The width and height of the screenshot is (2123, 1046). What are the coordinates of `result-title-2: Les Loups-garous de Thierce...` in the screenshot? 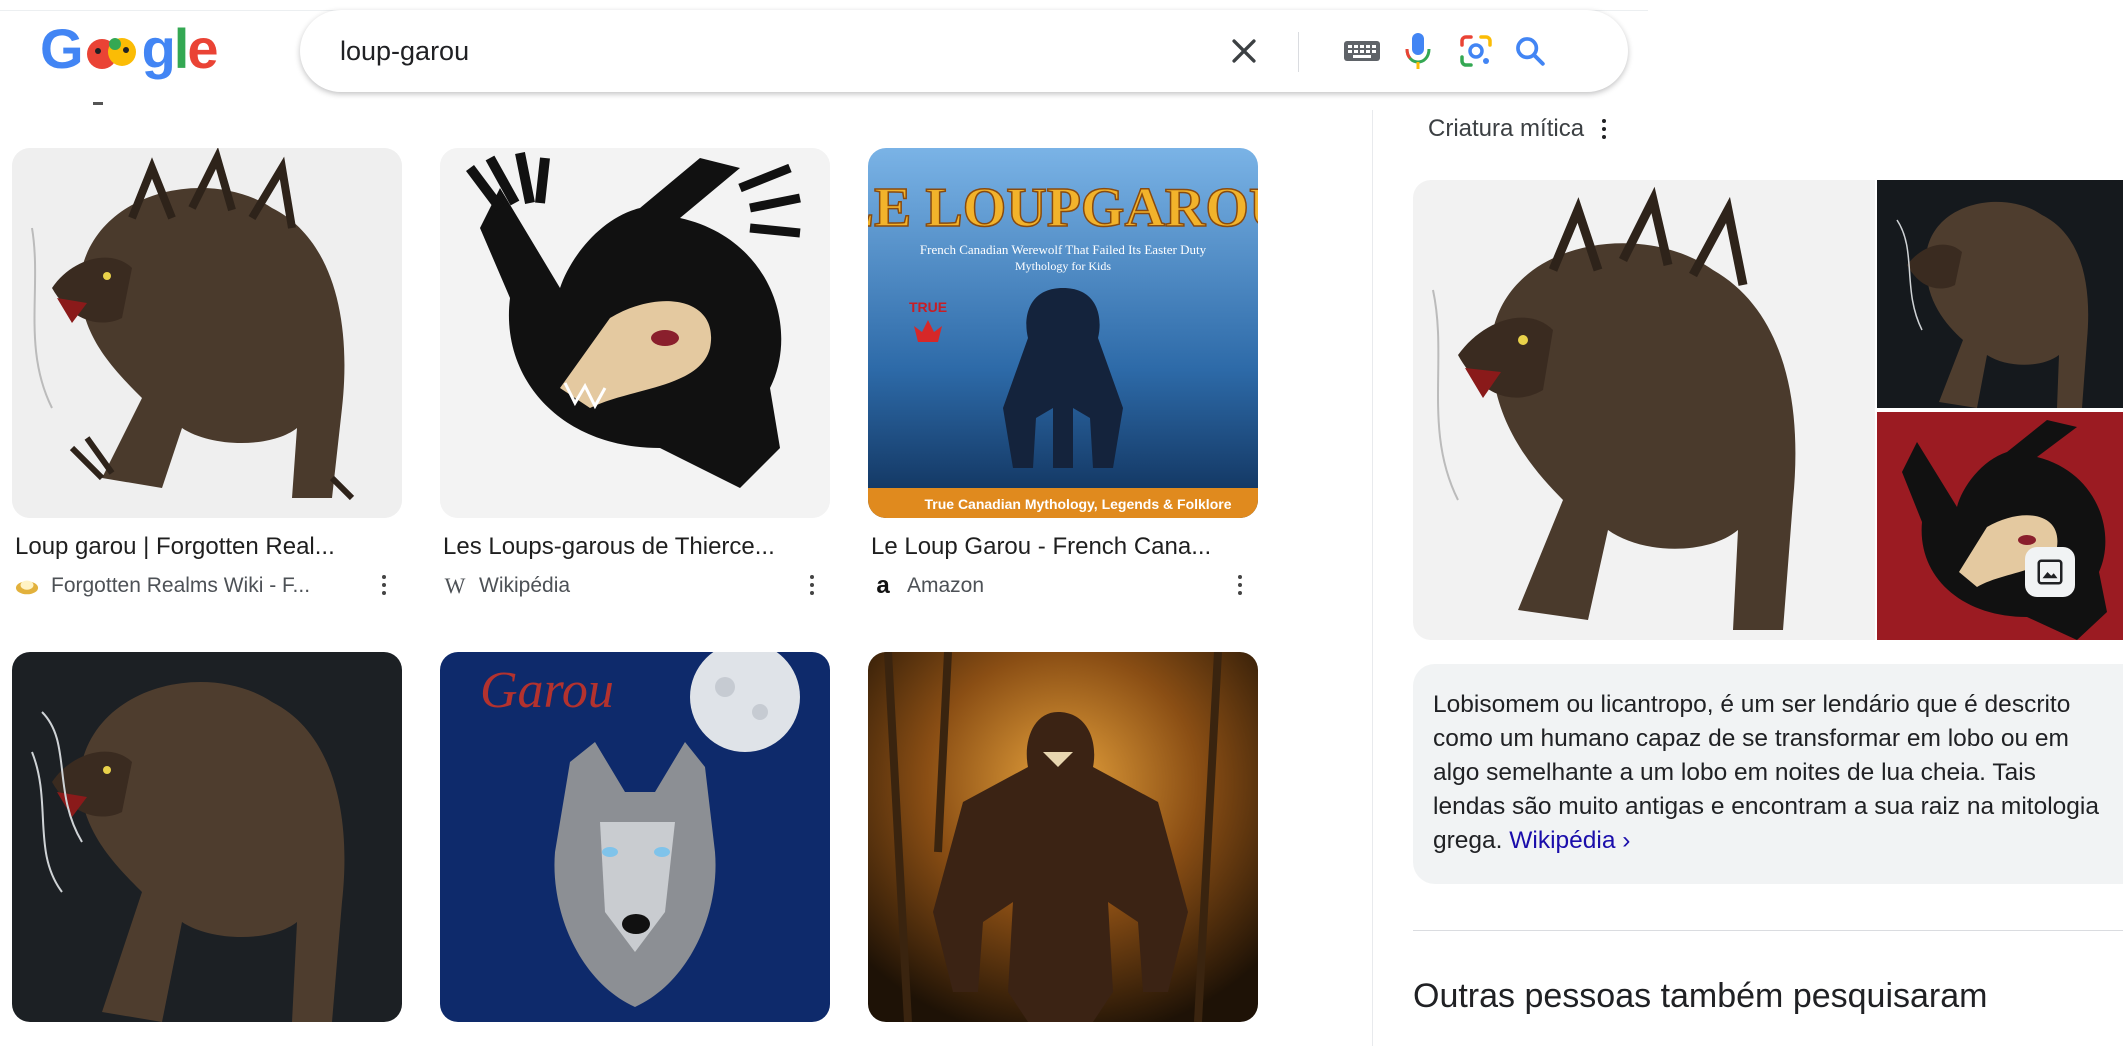 It's located at (628, 547).